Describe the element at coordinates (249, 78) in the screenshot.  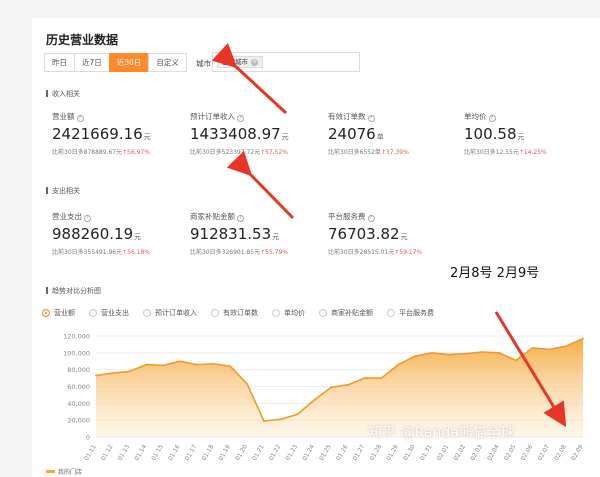
I see `arrow-to-city-filter` at that location.